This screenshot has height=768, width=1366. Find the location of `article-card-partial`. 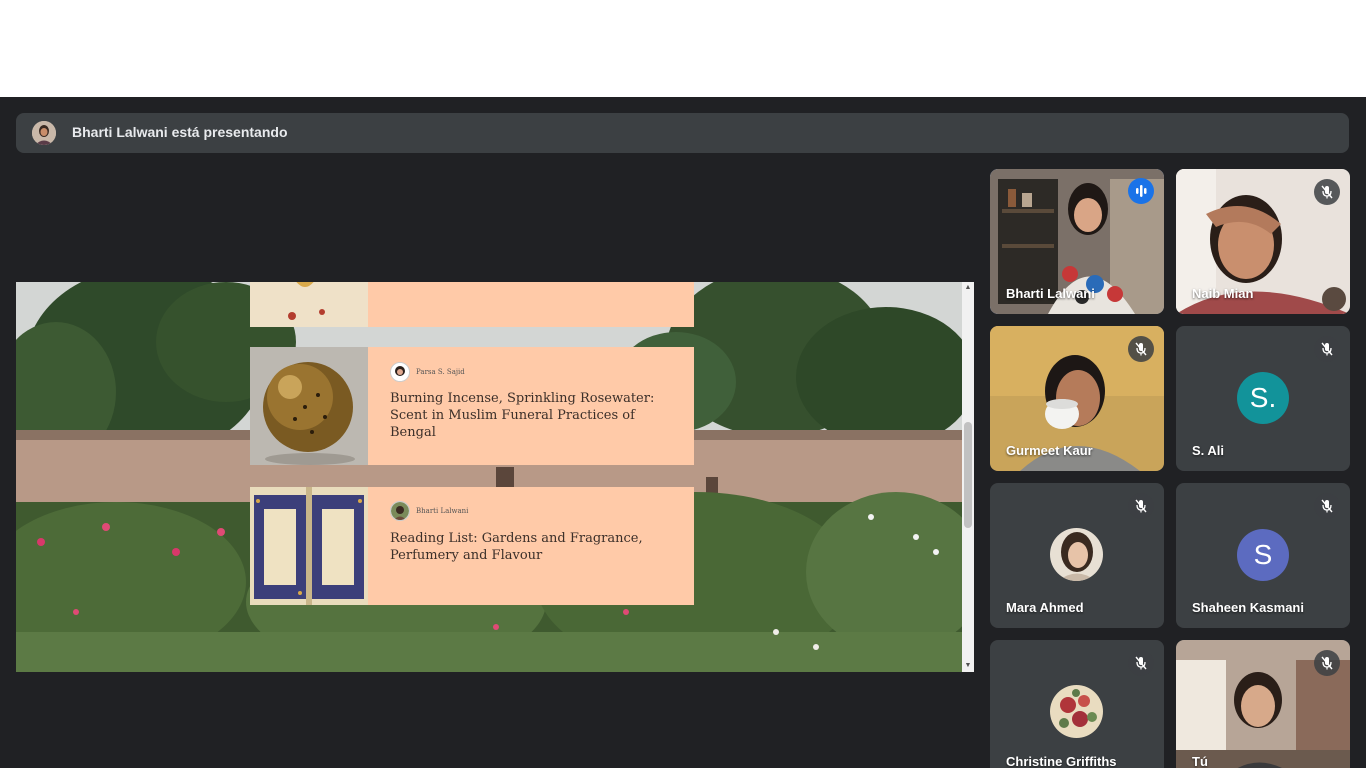

article-card-partial is located at coordinates (472, 304).